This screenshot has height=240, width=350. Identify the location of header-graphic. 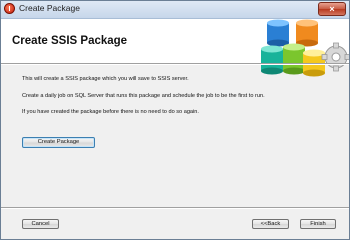
(305, 48).